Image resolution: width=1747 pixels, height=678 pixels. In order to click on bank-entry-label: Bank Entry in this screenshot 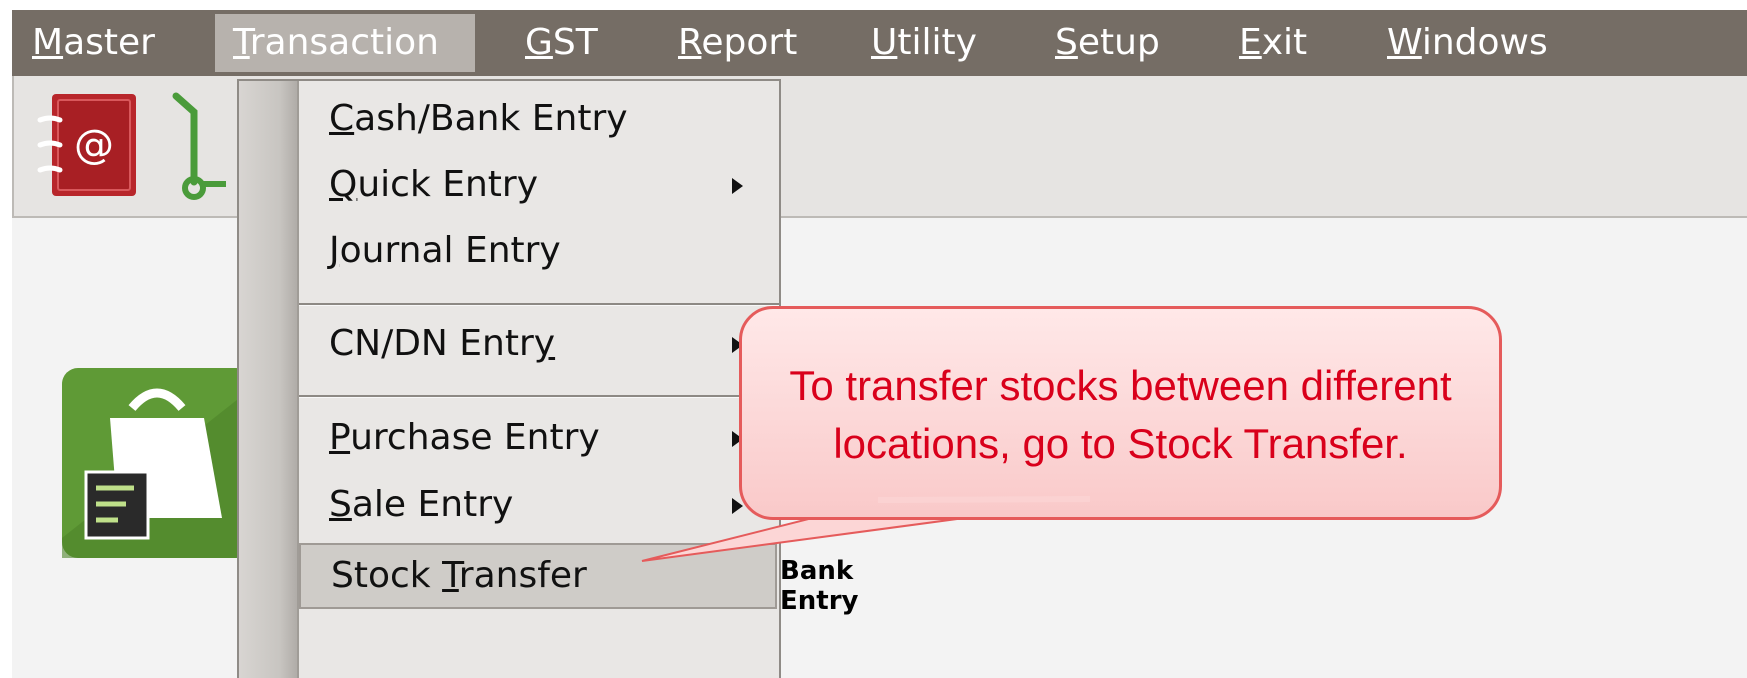, I will do `click(819, 586)`.